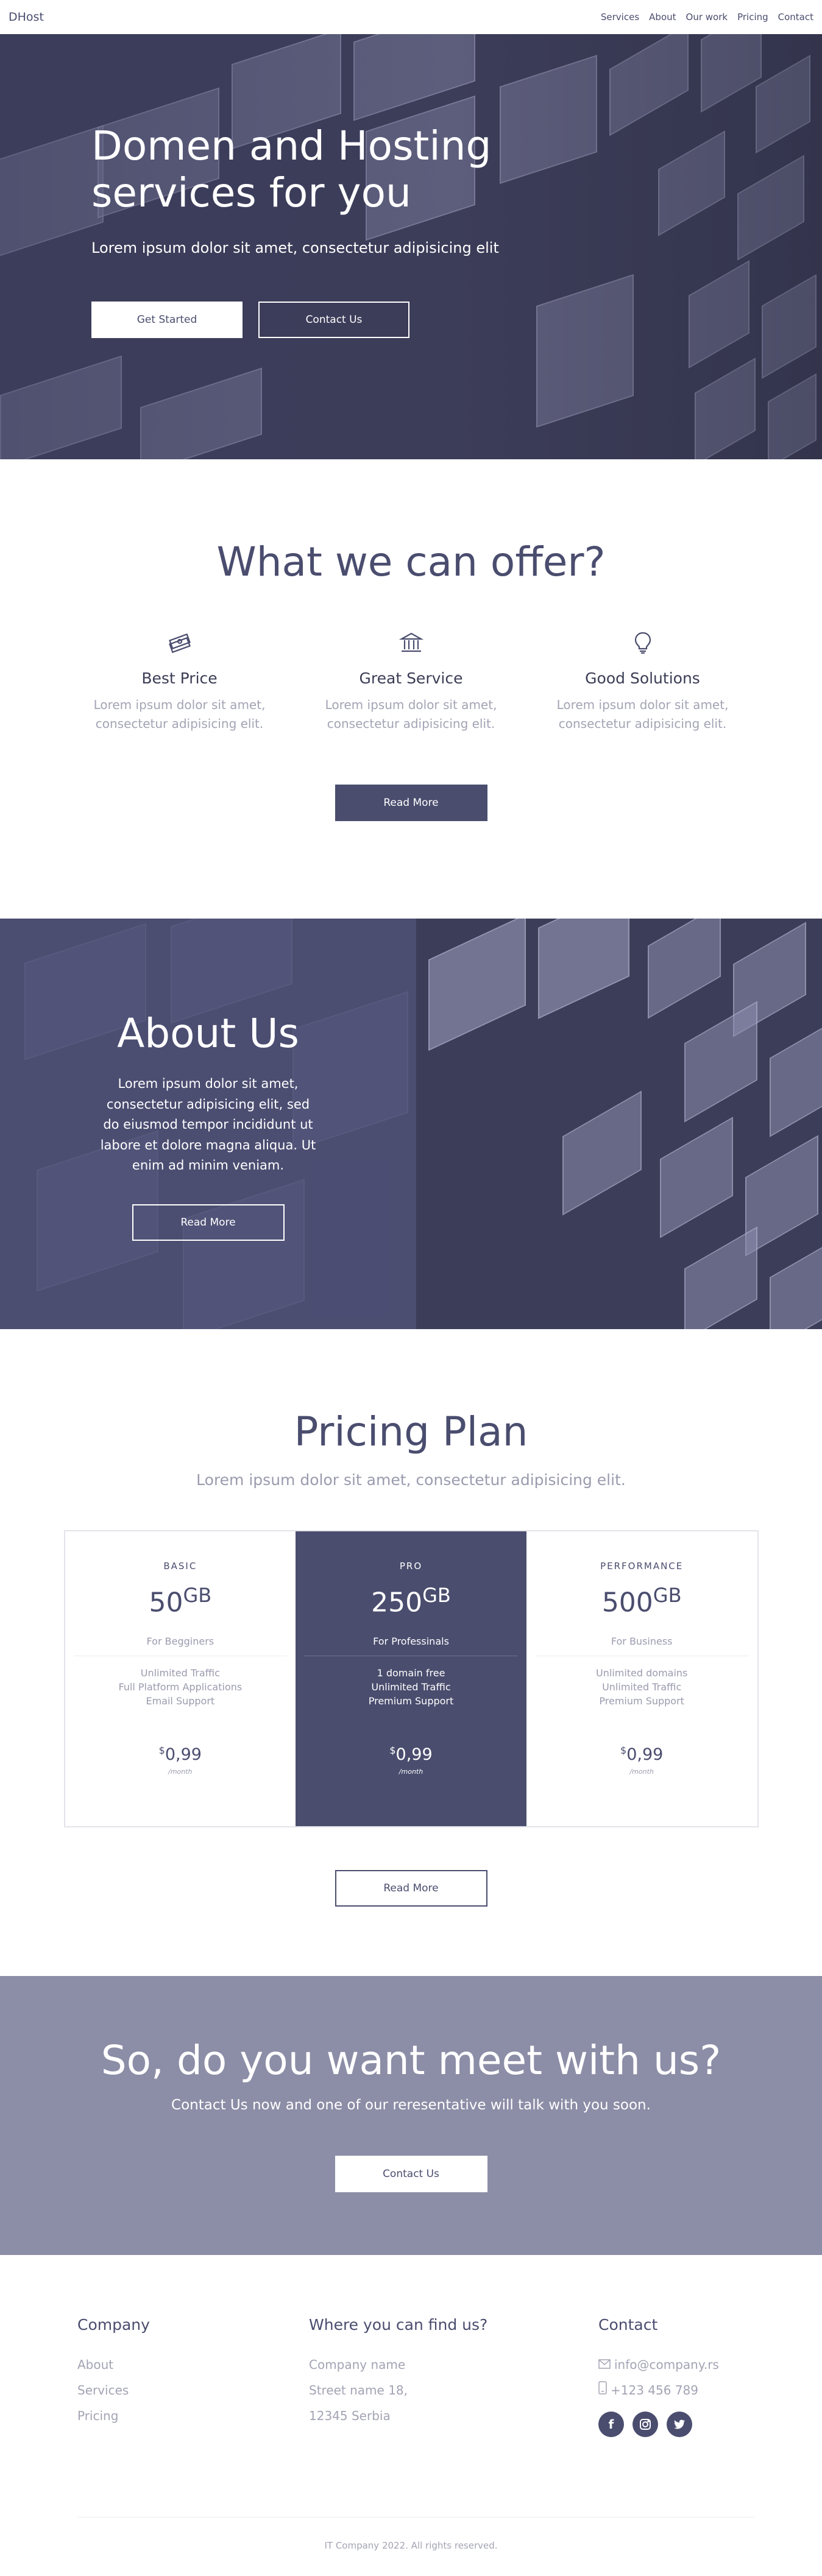  What do you see at coordinates (642, 678) in the screenshot?
I see `feature-title: Good Solutions` at bounding box center [642, 678].